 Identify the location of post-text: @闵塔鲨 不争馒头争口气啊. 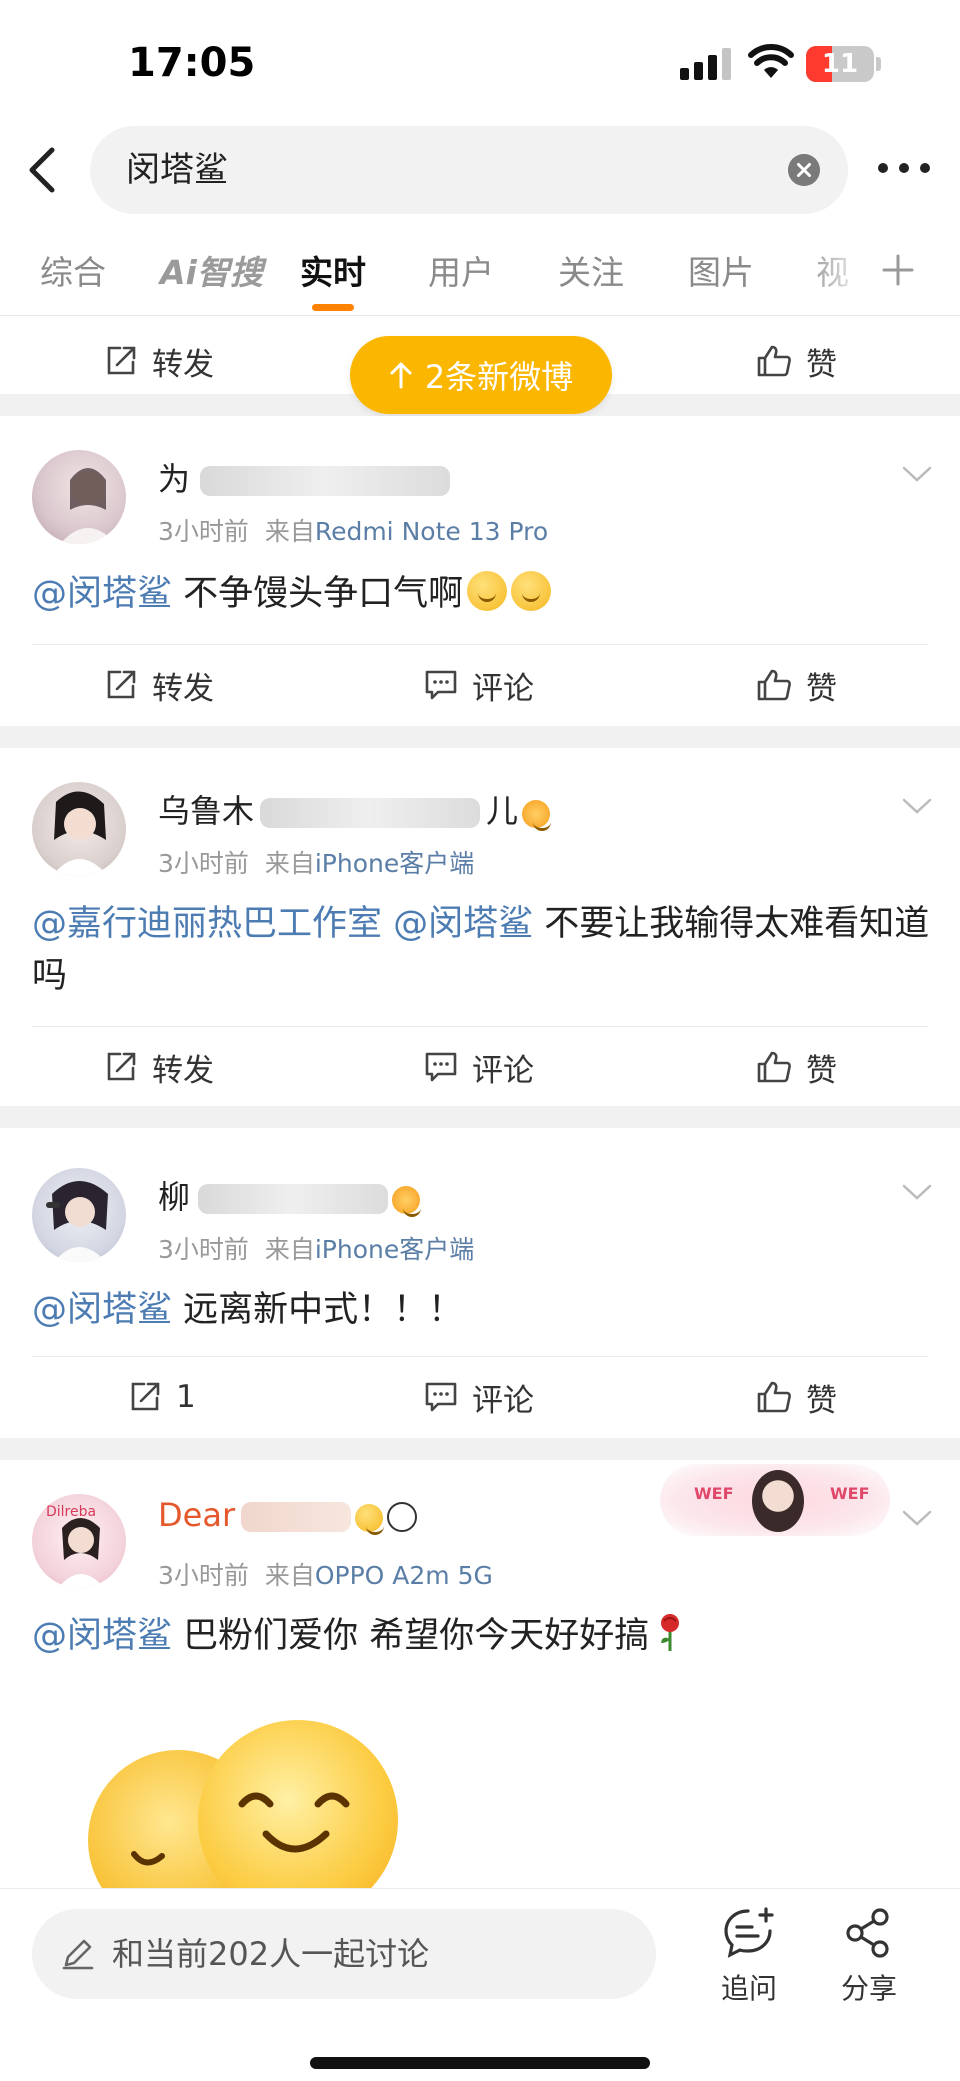
(482, 594).